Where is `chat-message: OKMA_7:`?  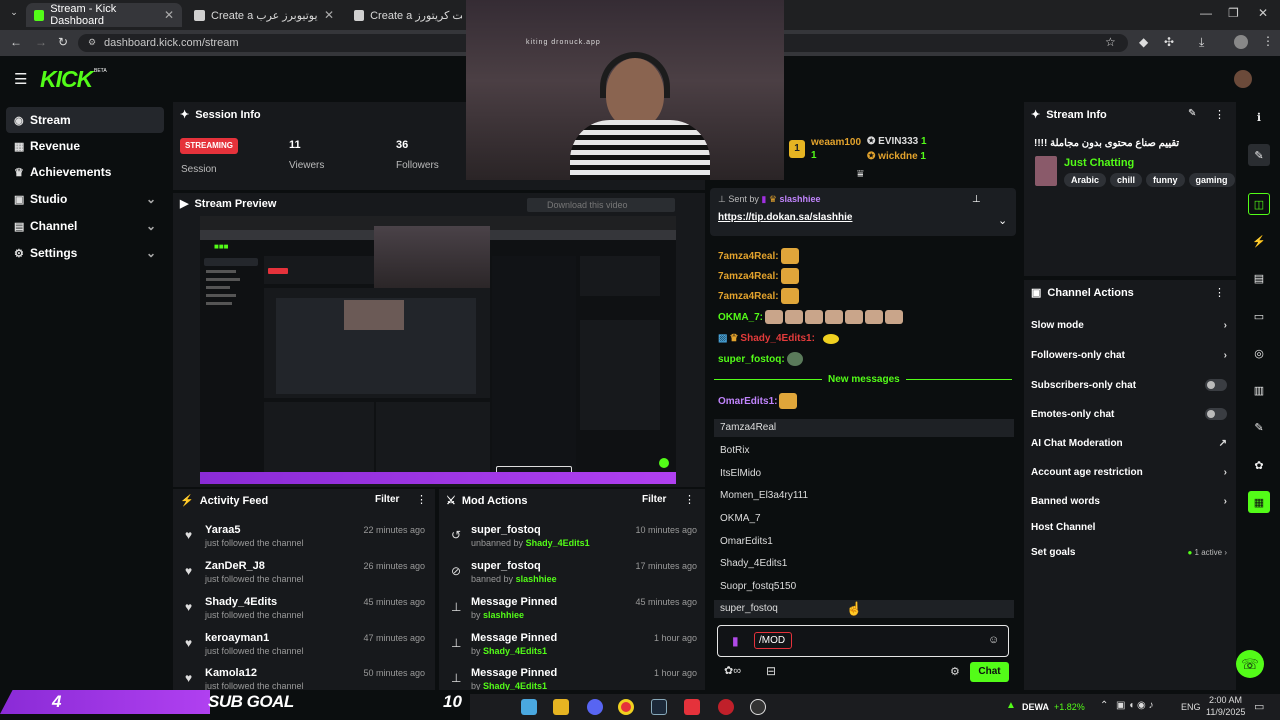 chat-message: OKMA_7: is located at coordinates (811, 317).